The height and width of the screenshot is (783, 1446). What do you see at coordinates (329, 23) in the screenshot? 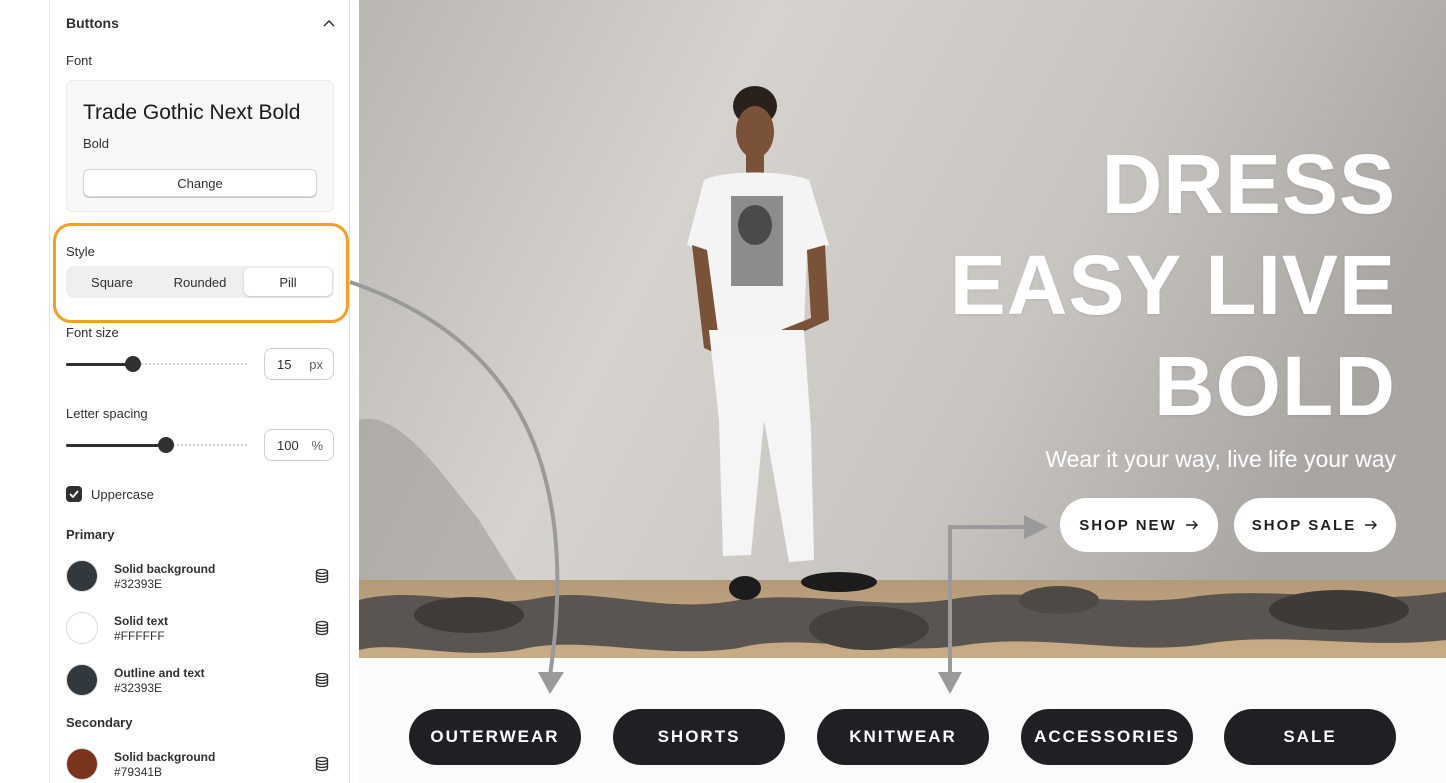
I see `chevron-up-icon` at bounding box center [329, 23].